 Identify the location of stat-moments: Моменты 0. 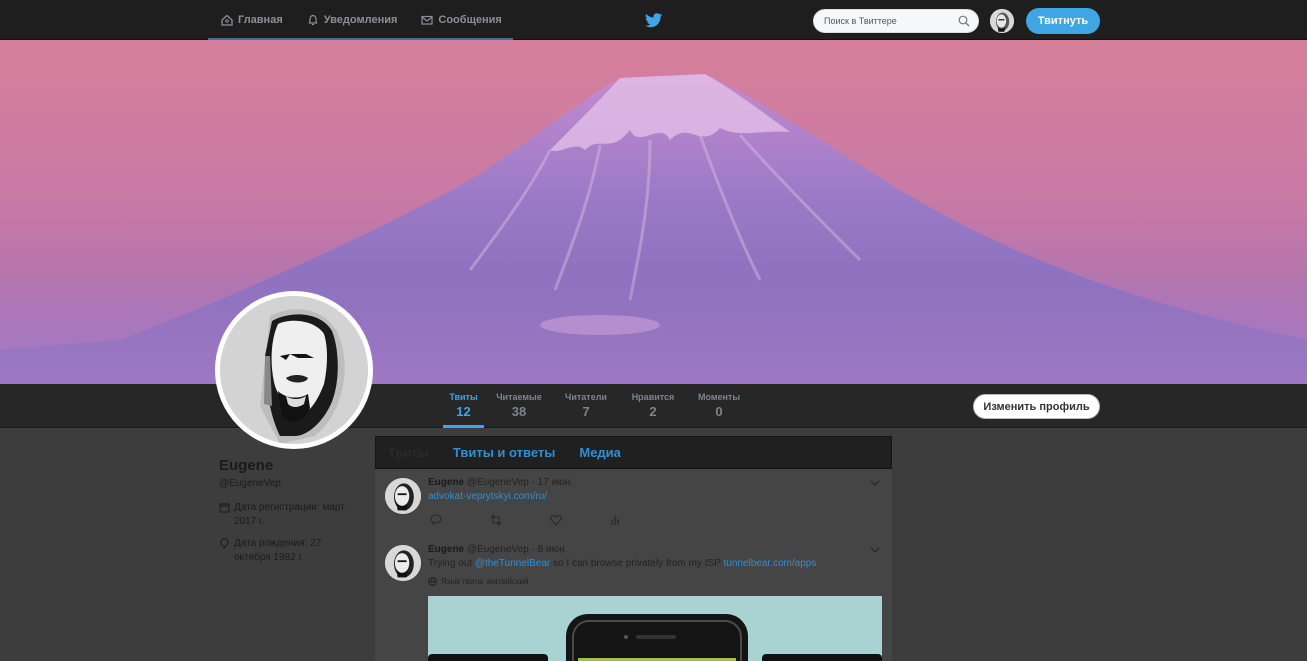
(719, 405).